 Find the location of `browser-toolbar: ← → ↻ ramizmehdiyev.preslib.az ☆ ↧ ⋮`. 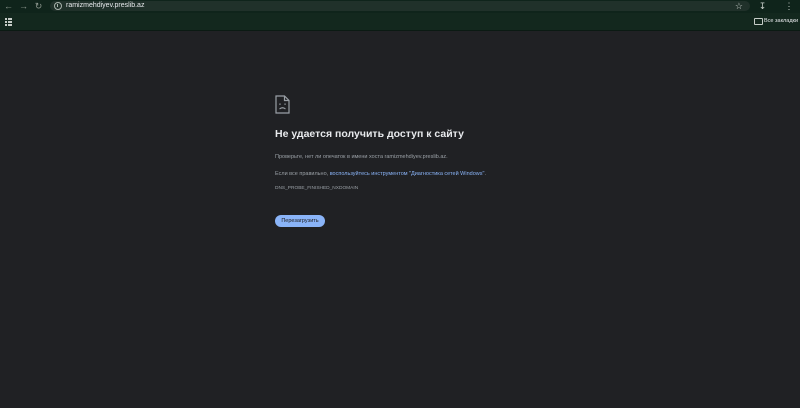

browser-toolbar: ← → ↻ ramizmehdiyev.preslib.az ☆ ↧ ⋮ is located at coordinates (400, 6).